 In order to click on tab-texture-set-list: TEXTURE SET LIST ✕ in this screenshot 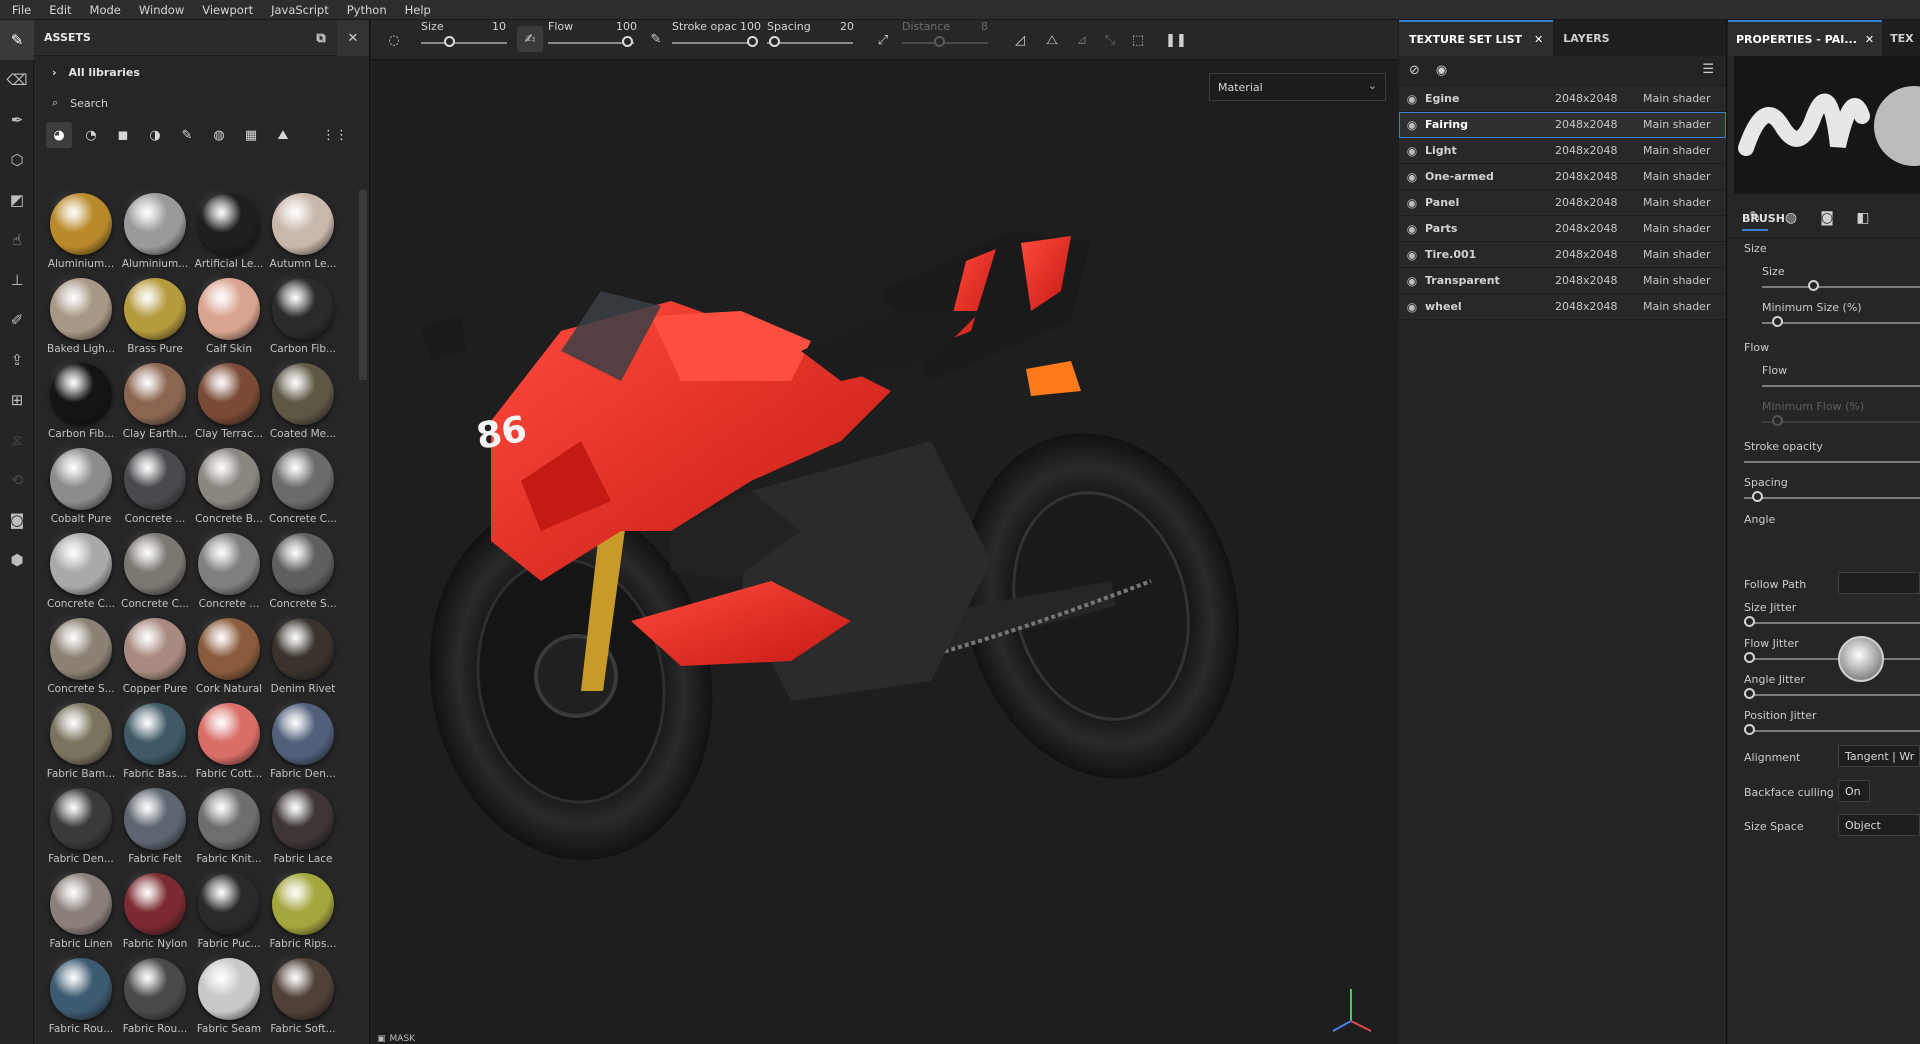, I will do `click(1476, 38)`.